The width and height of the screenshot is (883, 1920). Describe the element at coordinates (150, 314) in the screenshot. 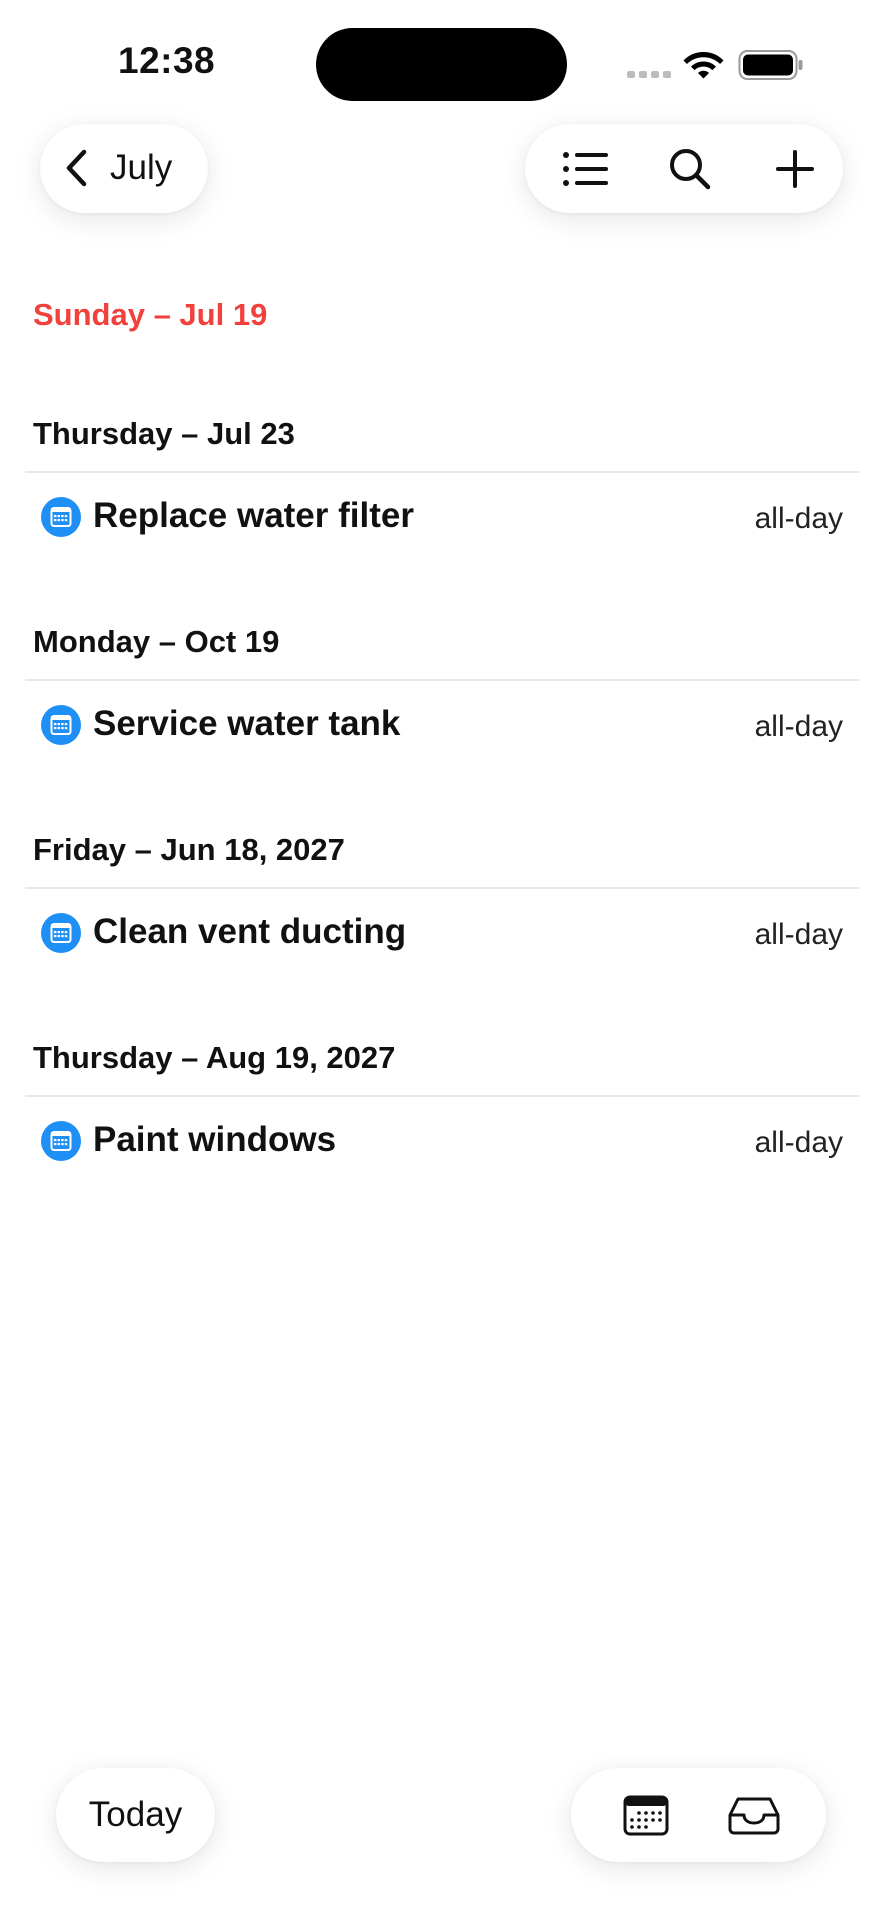

I see `day-header-today: Sunday – Jul 19` at that location.